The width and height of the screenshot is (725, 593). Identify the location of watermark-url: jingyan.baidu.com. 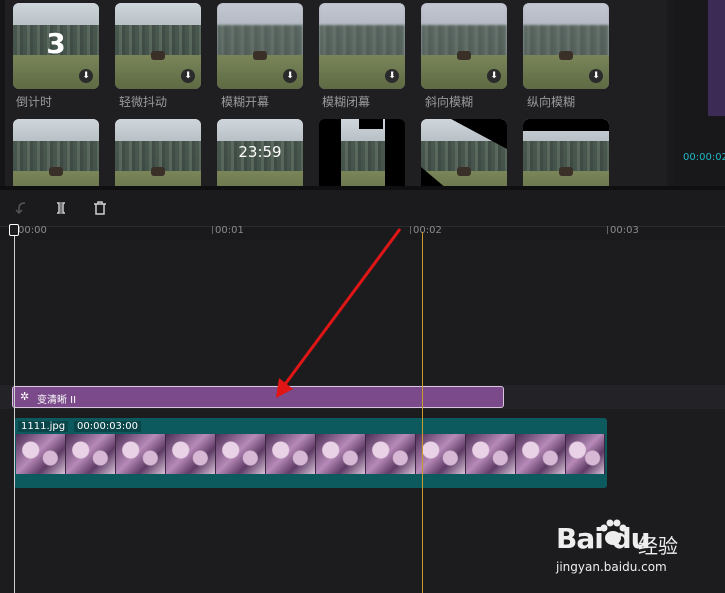
(611, 567).